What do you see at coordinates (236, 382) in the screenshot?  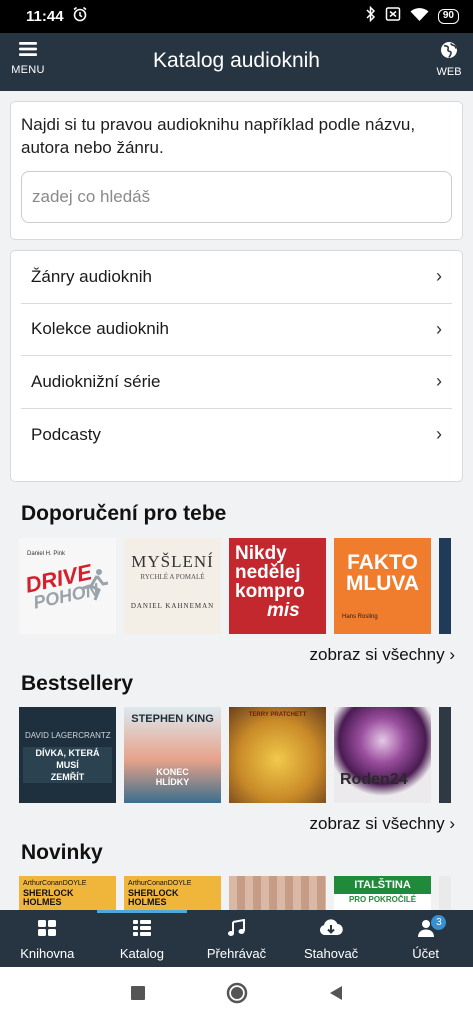 I see `nav-item-series: Audioknižní série ›` at bounding box center [236, 382].